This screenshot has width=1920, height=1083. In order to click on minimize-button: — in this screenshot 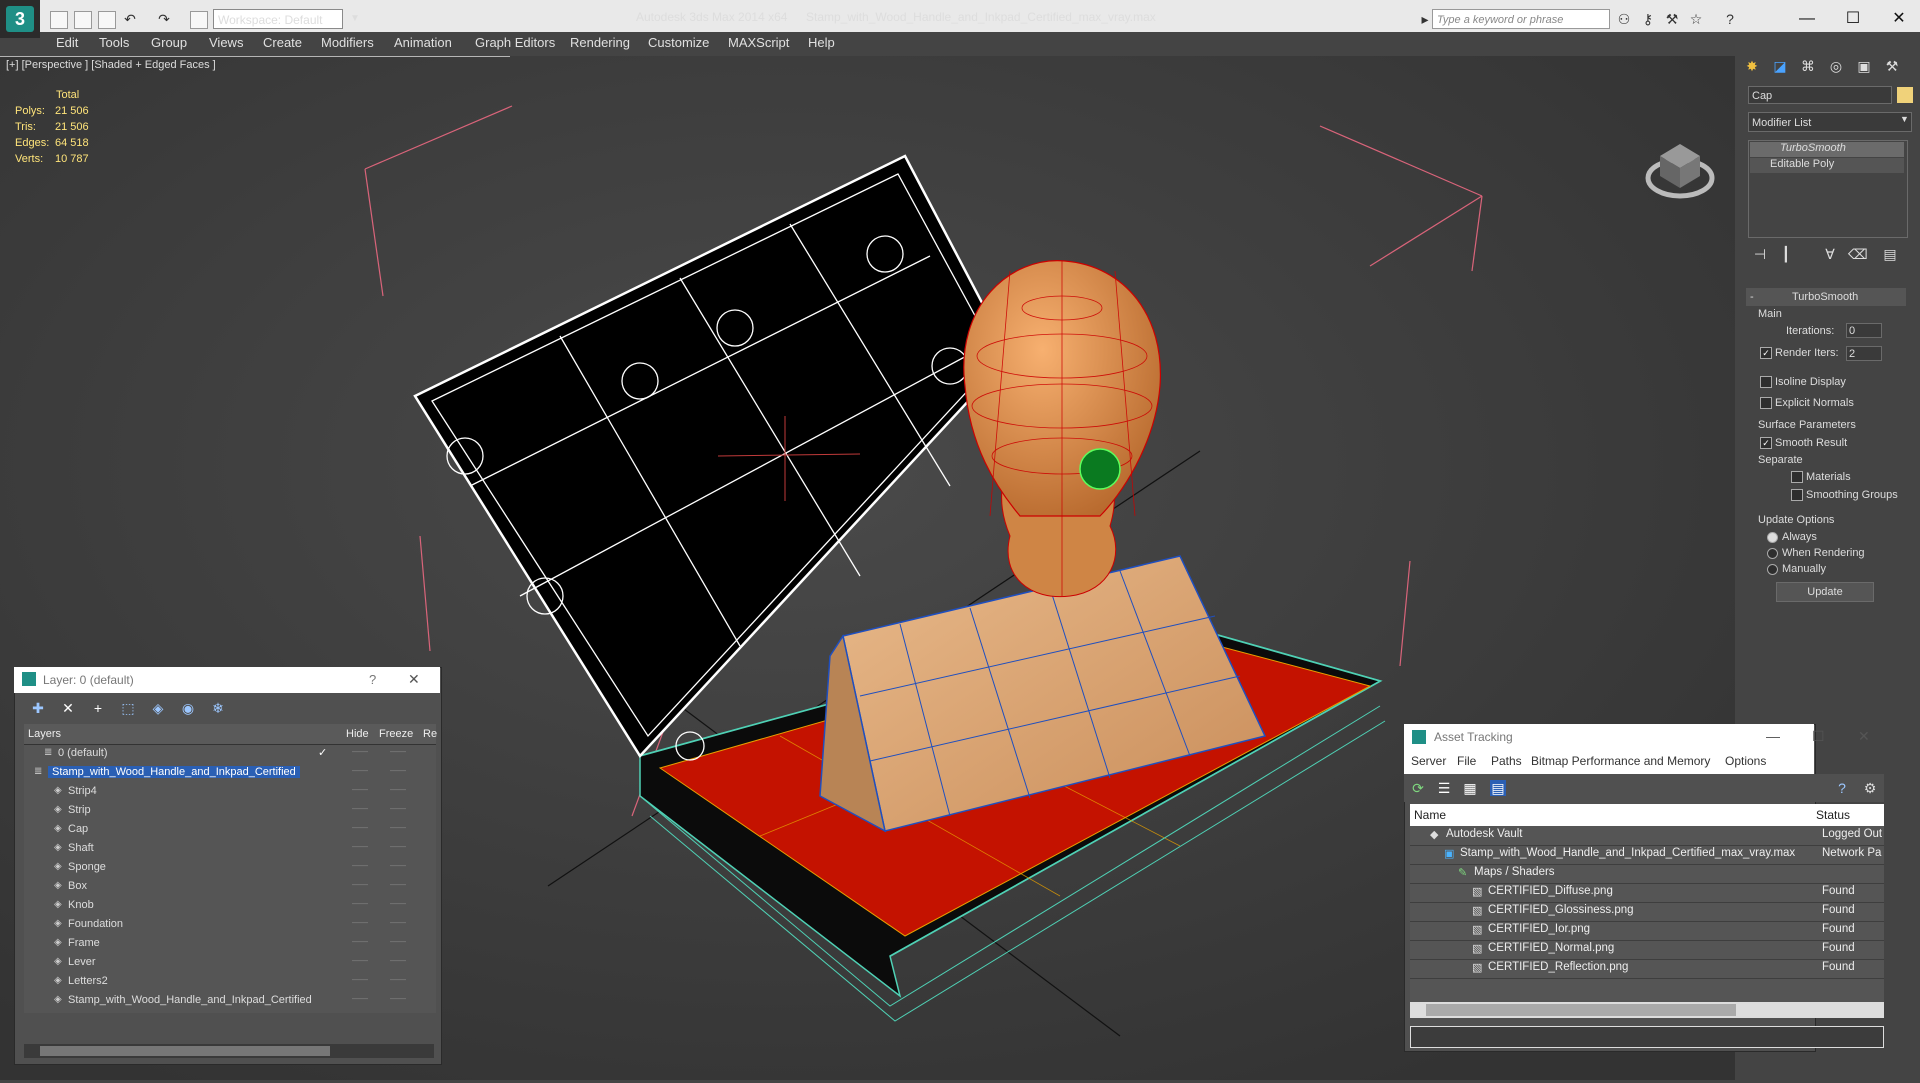, I will do `click(1807, 19)`.